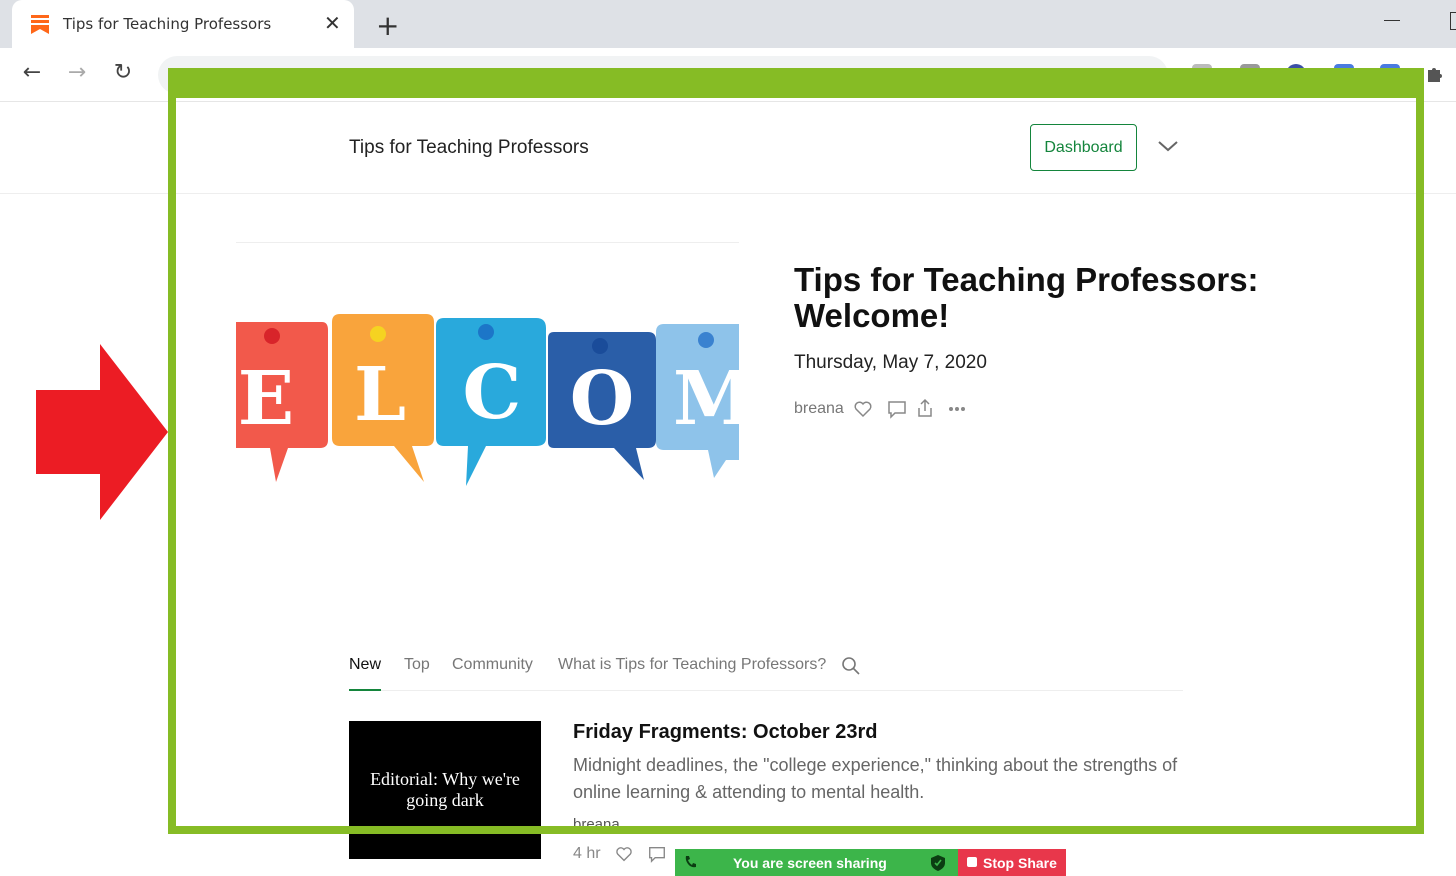 The width and height of the screenshot is (1456, 876). Describe the element at coordinates (957, 409) in the screenshot. I see `more-options-icon` at that location.